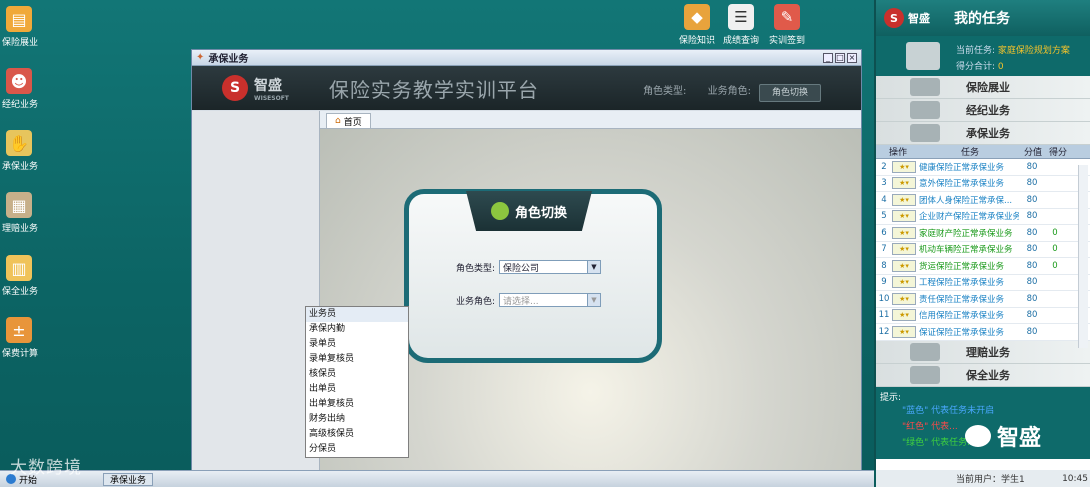 Image resolution: width=1090 pixels, height=487 pixels. Describe the element at coordinates (32, 338) in the screenshot. I see `desktop-icon-premium-calc: ± 保费计算` at that location.